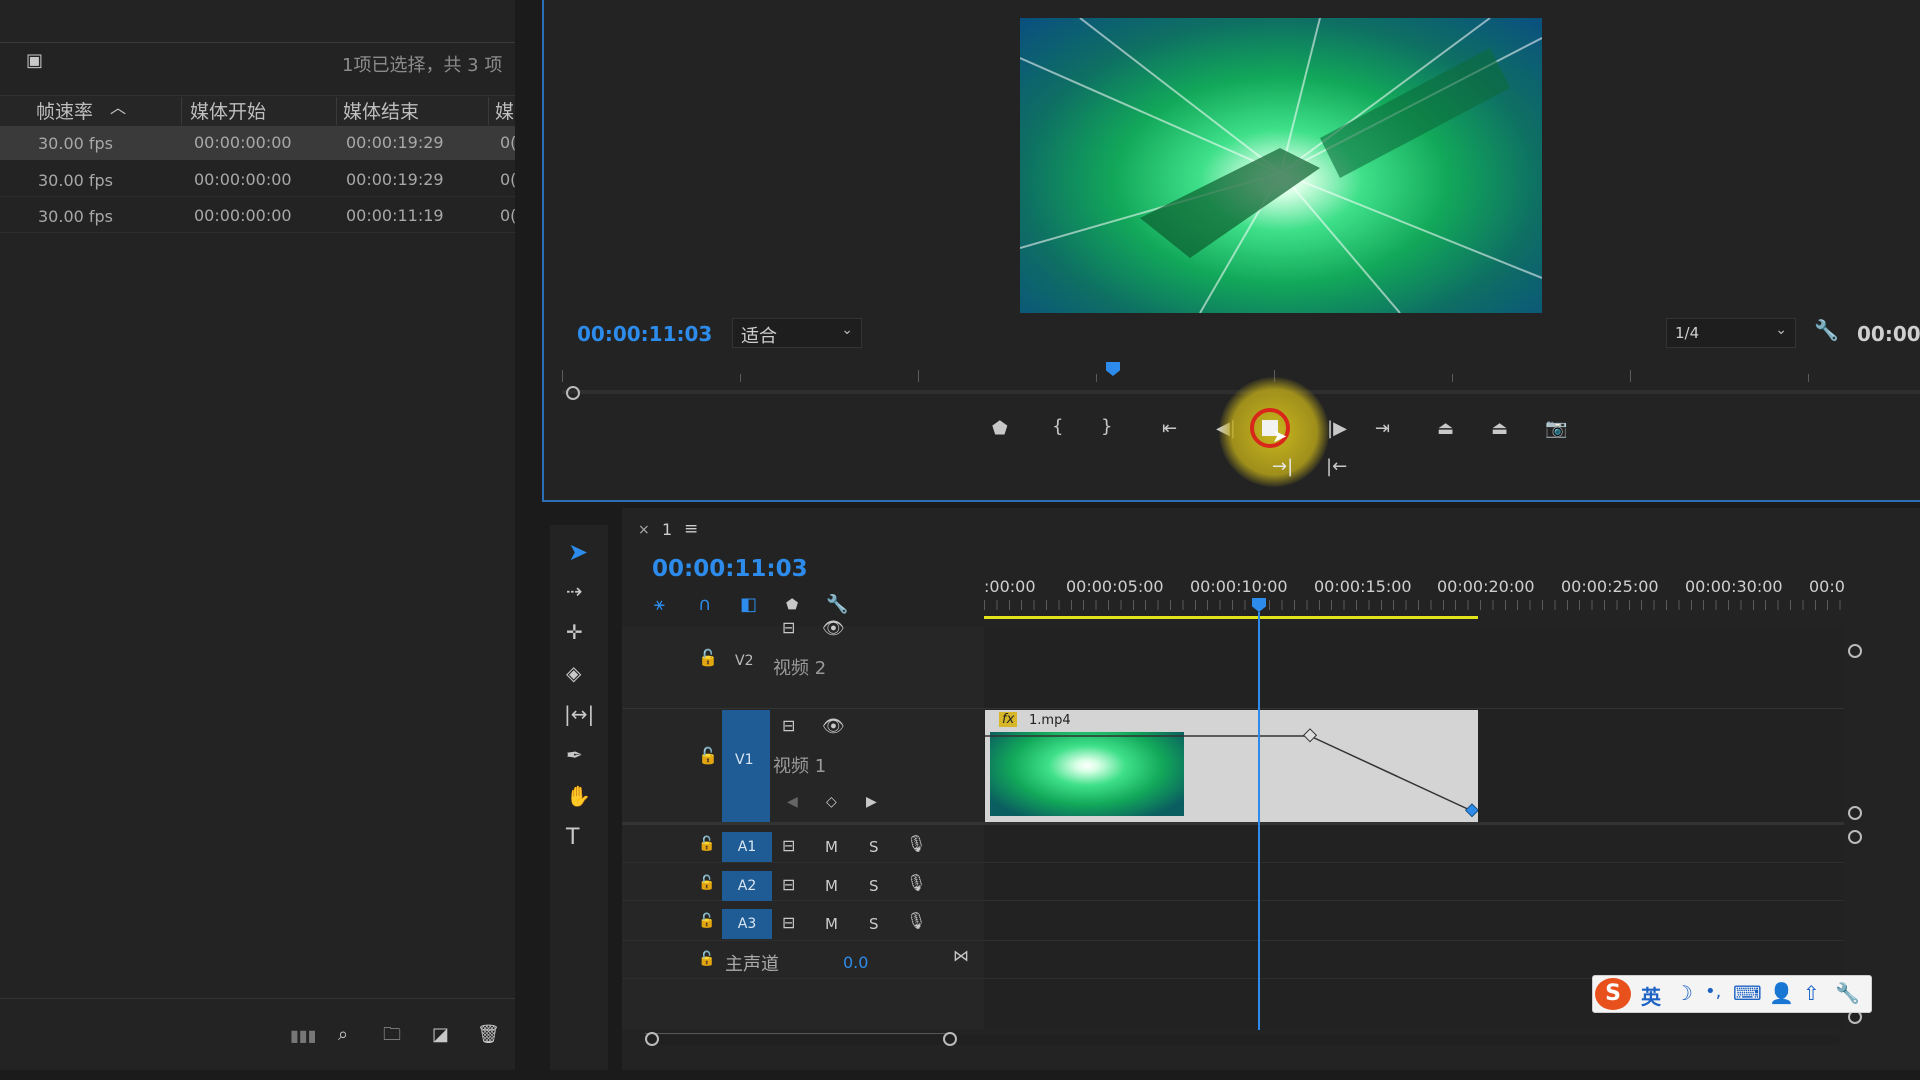 This screenshot has height=1080, width=1920. I want to click on user-icon: 👤, so click(1781, 993).